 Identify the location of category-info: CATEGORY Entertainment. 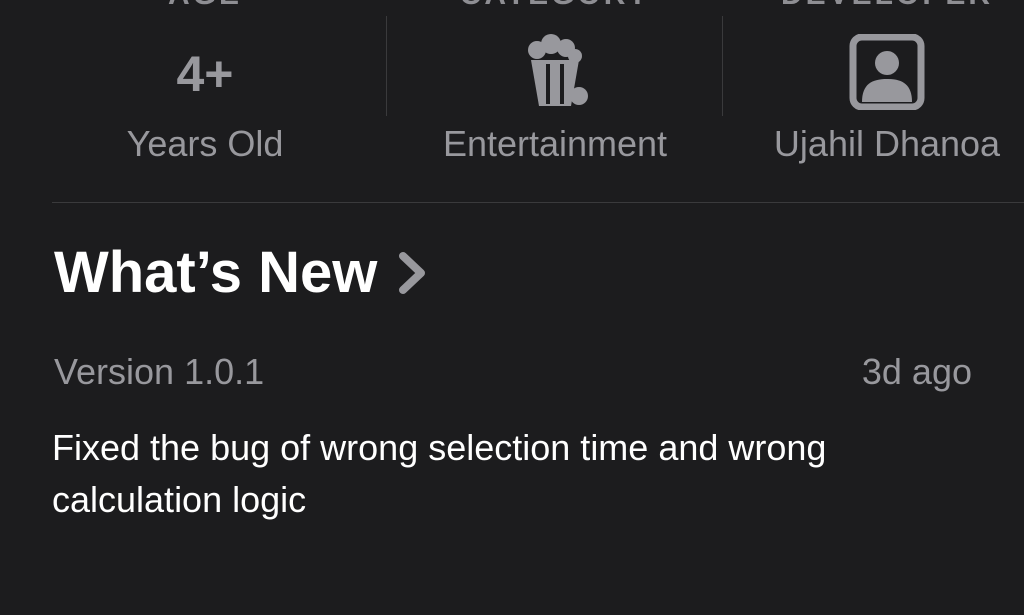
(555, 100).